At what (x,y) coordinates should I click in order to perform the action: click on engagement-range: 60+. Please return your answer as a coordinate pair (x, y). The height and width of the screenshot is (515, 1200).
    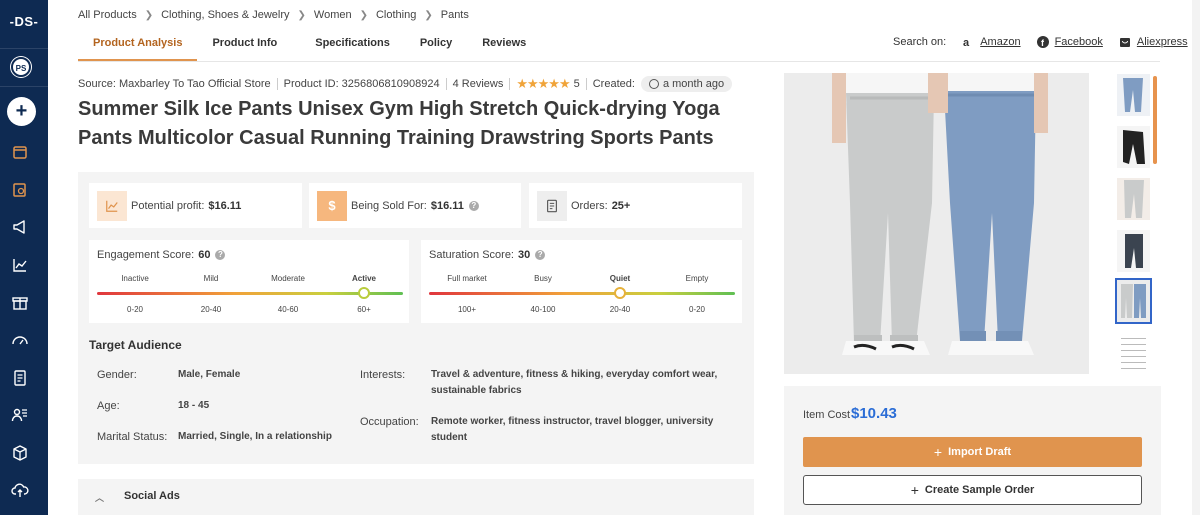
    Looking at the image, I should click on (364, 309).